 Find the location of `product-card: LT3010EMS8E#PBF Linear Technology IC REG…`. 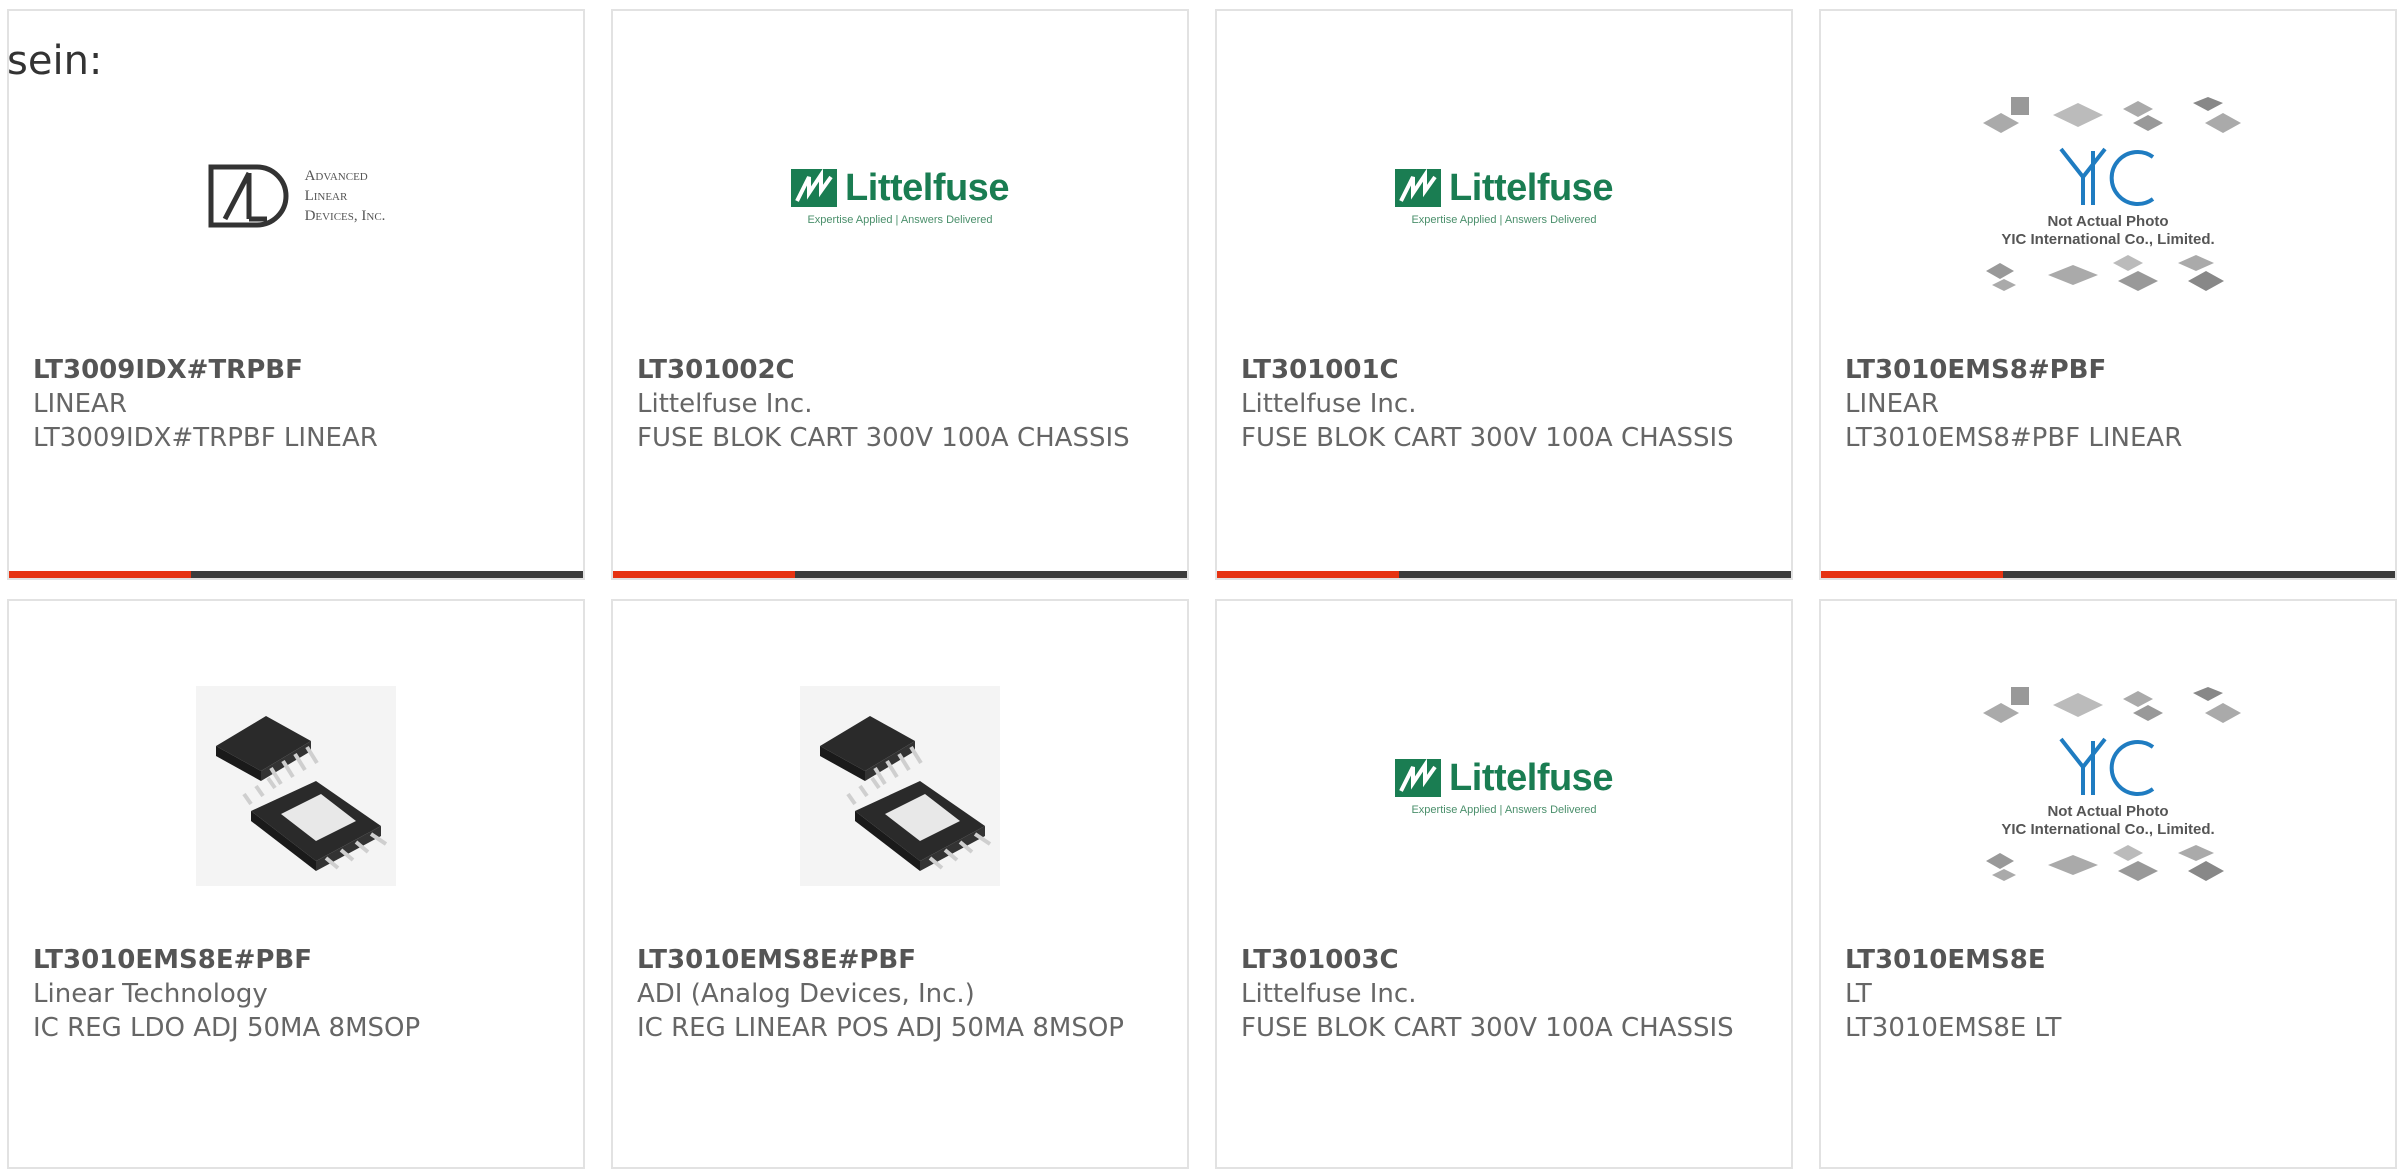

product-card: LT3010EMS8E#PBF Linear Technology IC REG… is located at coordinates (296, 884).